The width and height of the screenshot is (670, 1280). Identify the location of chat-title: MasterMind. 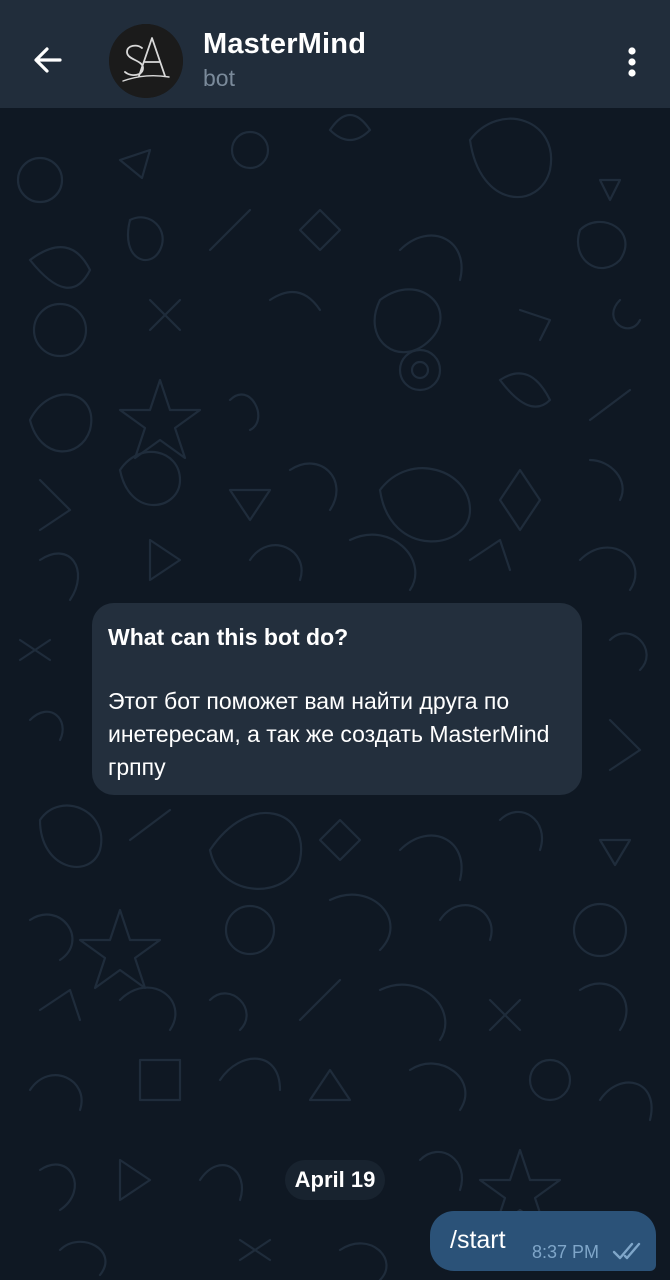
(285, 44).